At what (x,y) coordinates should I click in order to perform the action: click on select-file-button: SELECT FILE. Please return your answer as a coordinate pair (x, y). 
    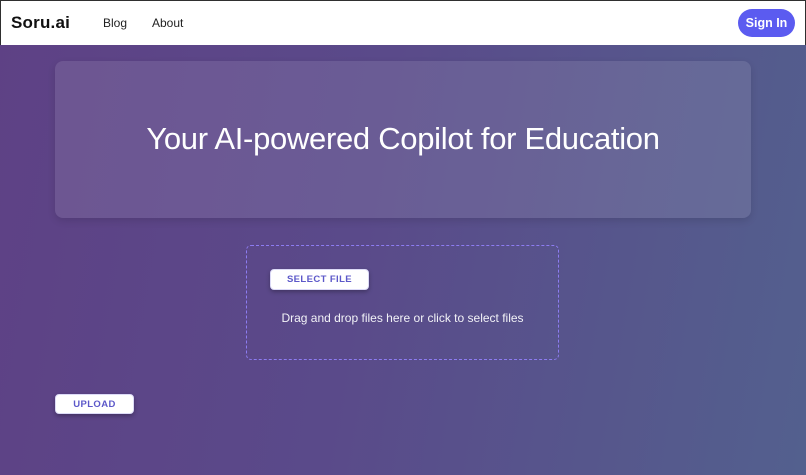
    Looking at the image, I should click on (319, 279).